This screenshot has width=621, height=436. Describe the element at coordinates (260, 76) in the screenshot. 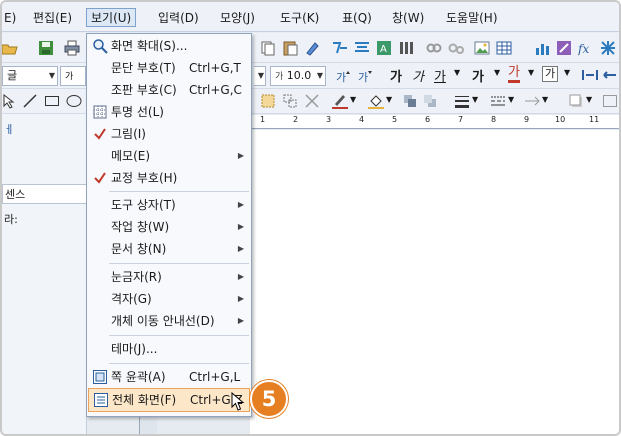

I see `font-combo-arrow: ▼` at that location.